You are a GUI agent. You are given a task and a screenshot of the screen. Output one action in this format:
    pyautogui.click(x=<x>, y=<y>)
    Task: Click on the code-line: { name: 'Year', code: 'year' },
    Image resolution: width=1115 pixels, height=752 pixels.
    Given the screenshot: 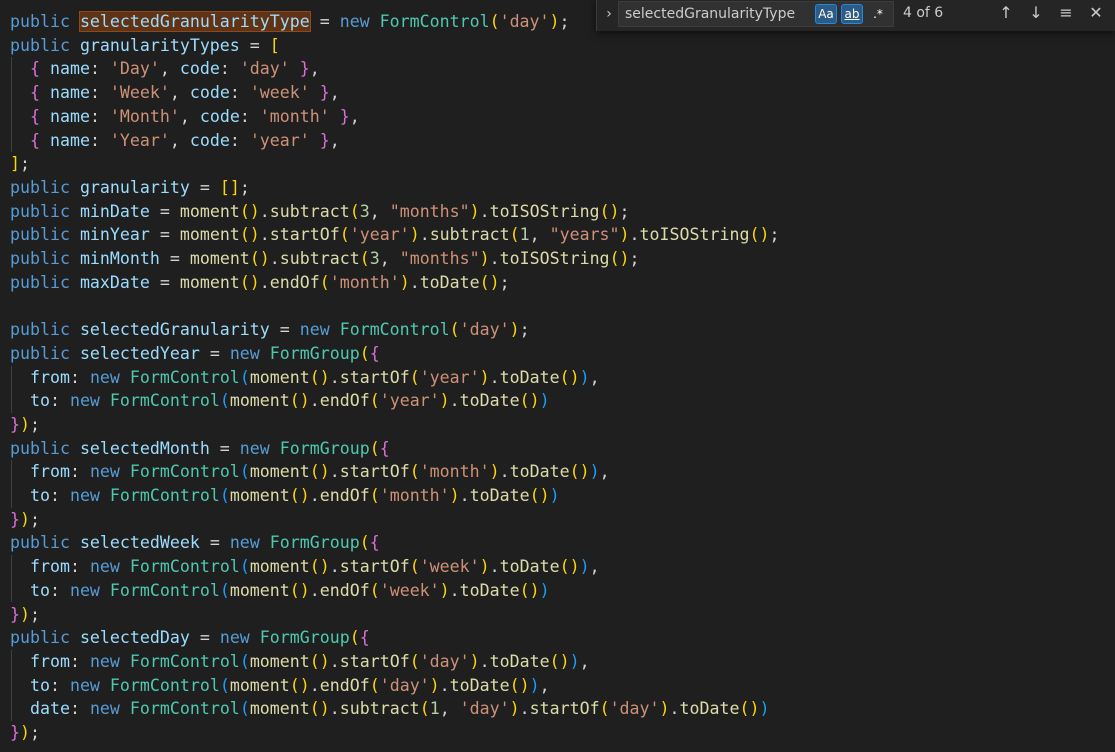 What is the action you would take?
    pyautogui.click(x=175, y=141)
    